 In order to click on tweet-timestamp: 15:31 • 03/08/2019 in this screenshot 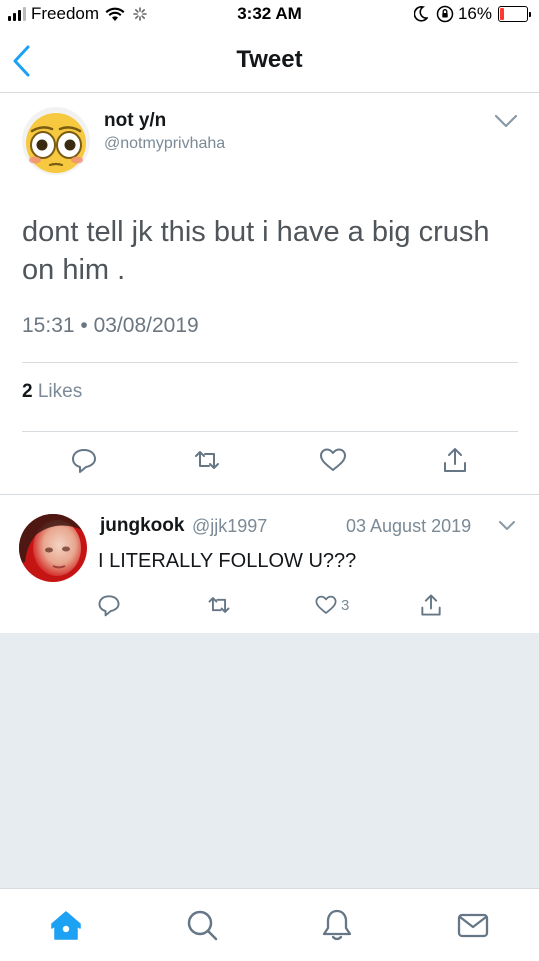, I will do `click(110, 325)`.